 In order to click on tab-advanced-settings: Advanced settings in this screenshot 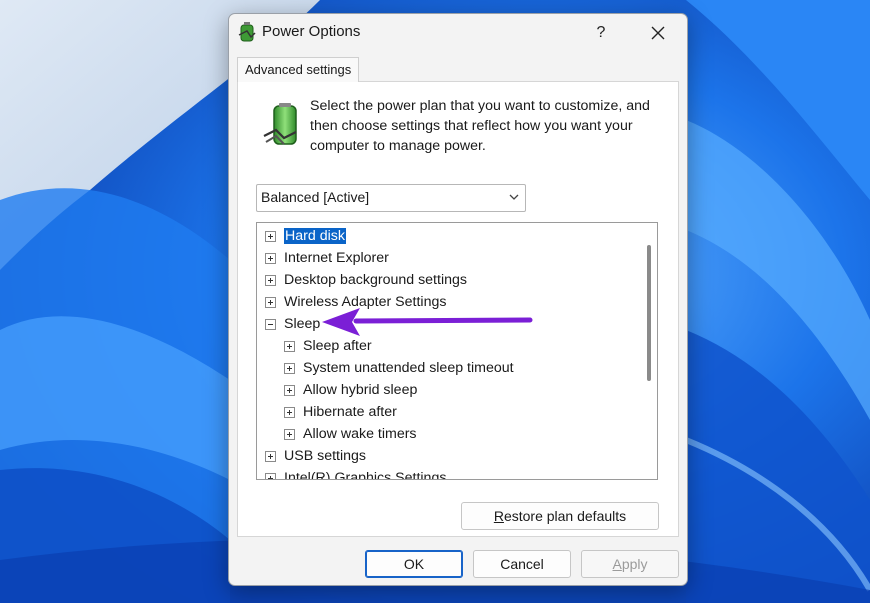, I will do `click(298, 69)`.